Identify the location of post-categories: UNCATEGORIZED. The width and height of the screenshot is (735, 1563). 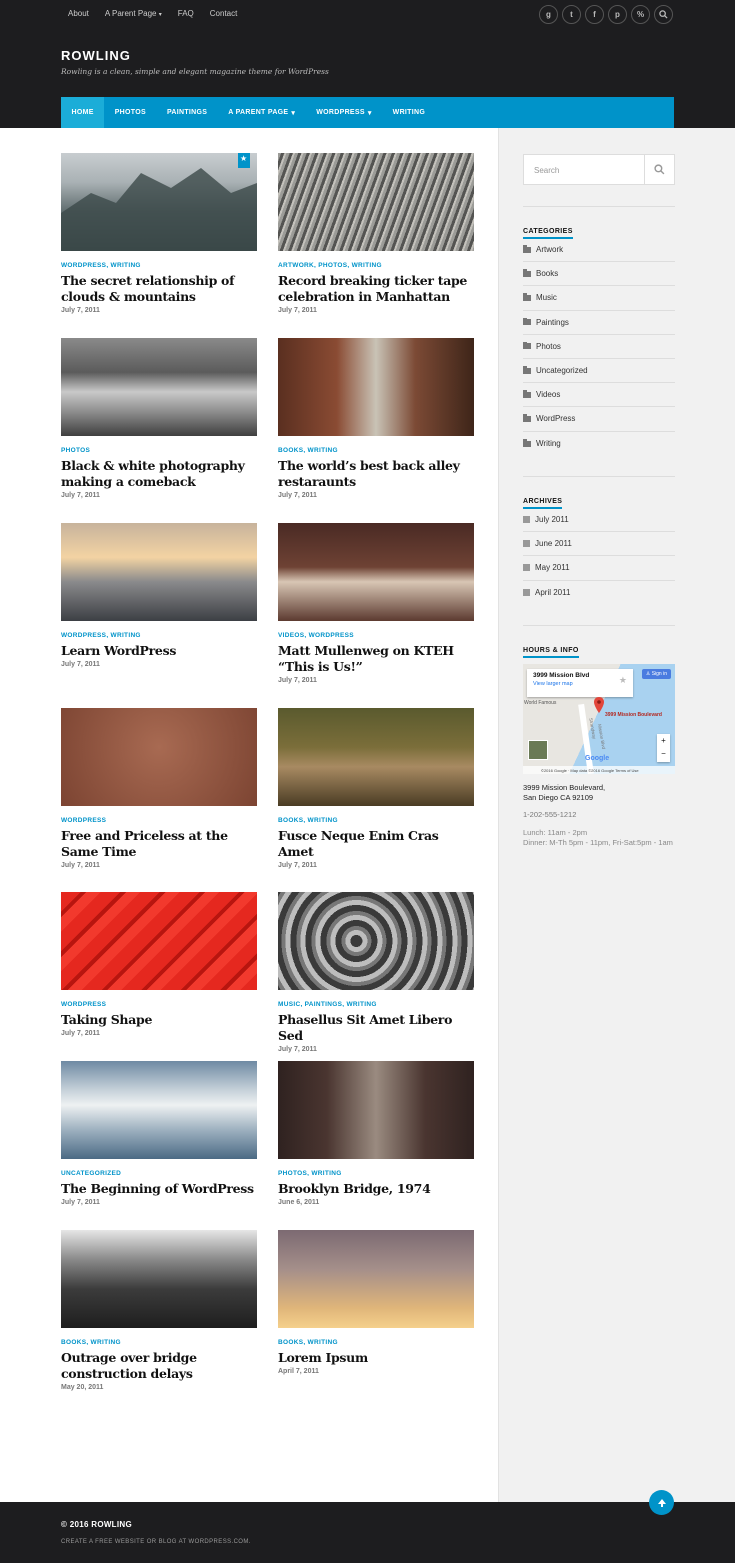
(159, 1173).